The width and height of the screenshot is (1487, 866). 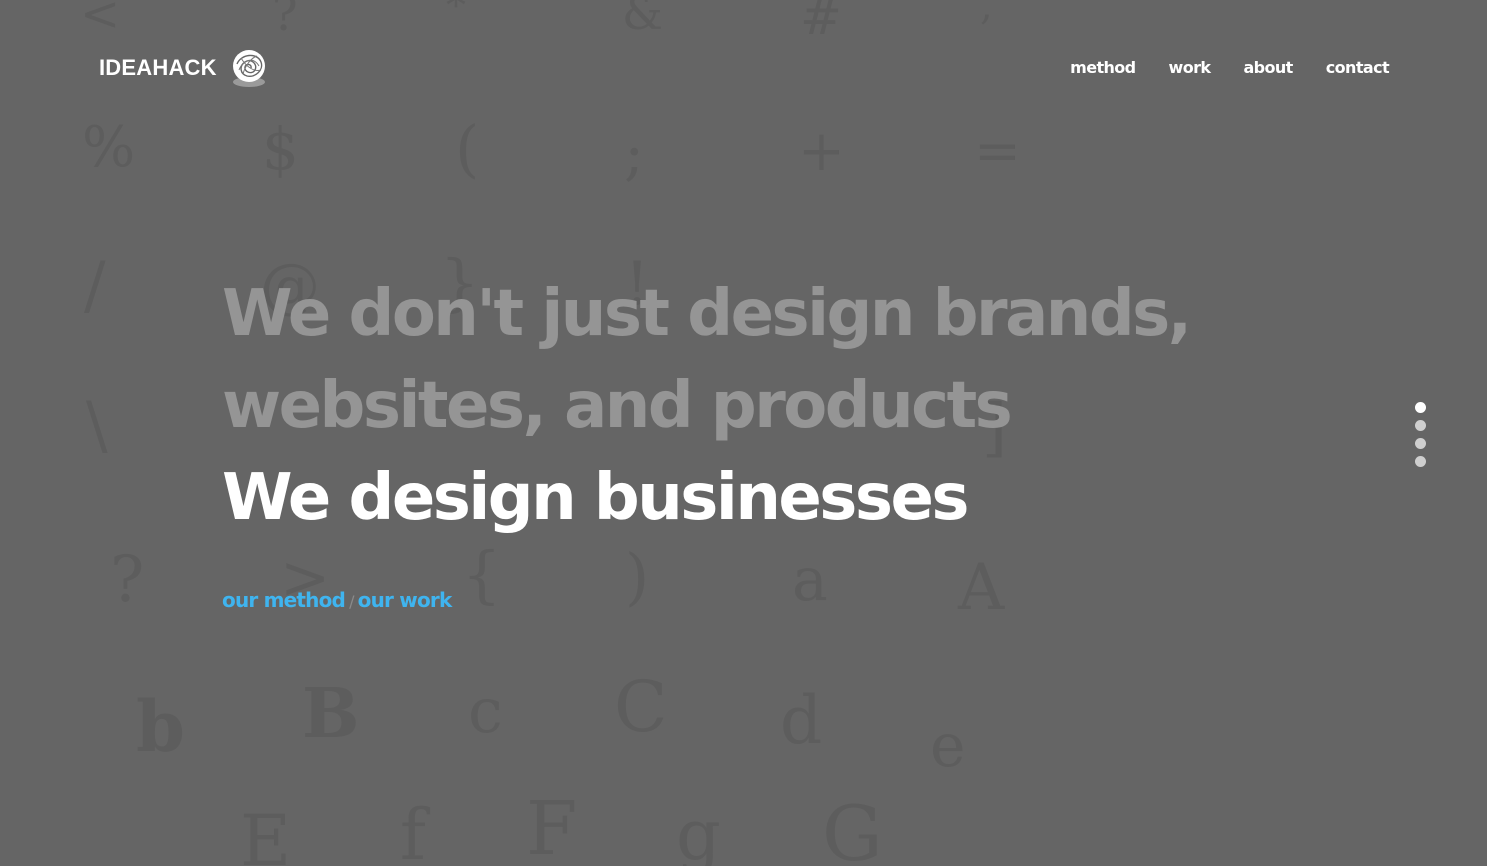 I want to click on hero-cta-links: our method / our work, so click(x=337, y=600).